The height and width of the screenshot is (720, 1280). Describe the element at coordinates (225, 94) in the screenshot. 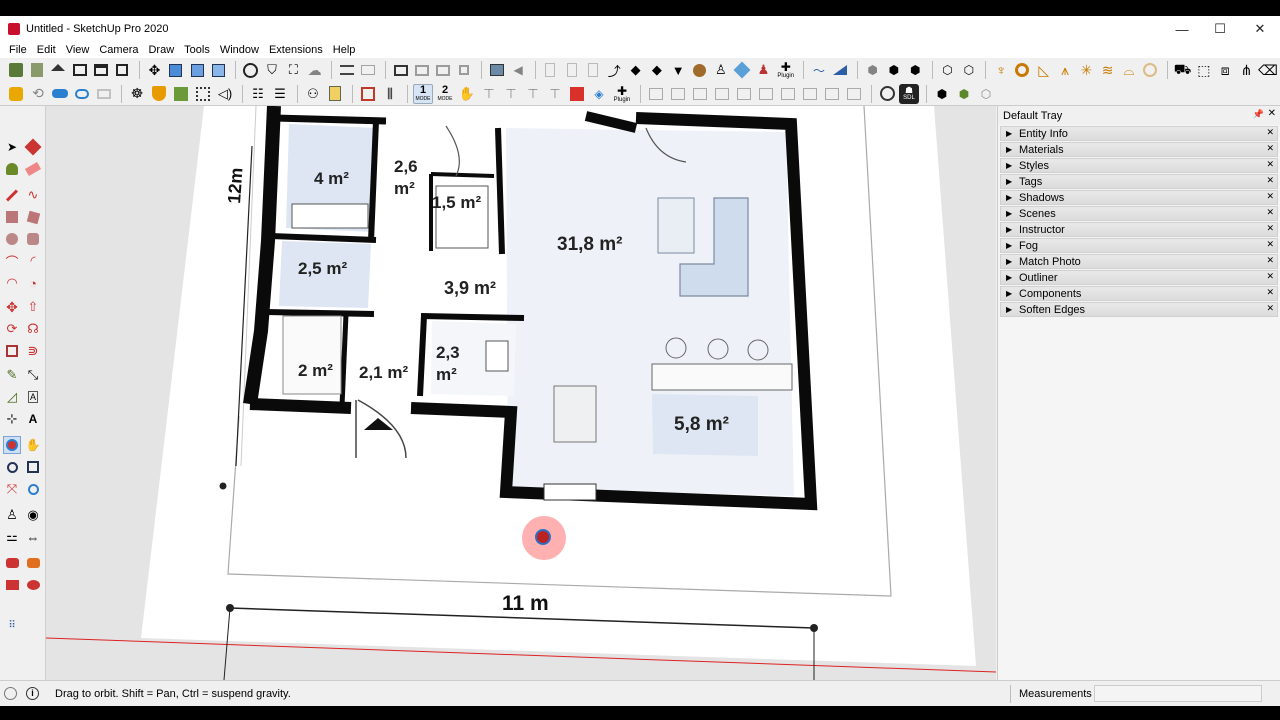

I see `audio-button: ◁)` at that location.